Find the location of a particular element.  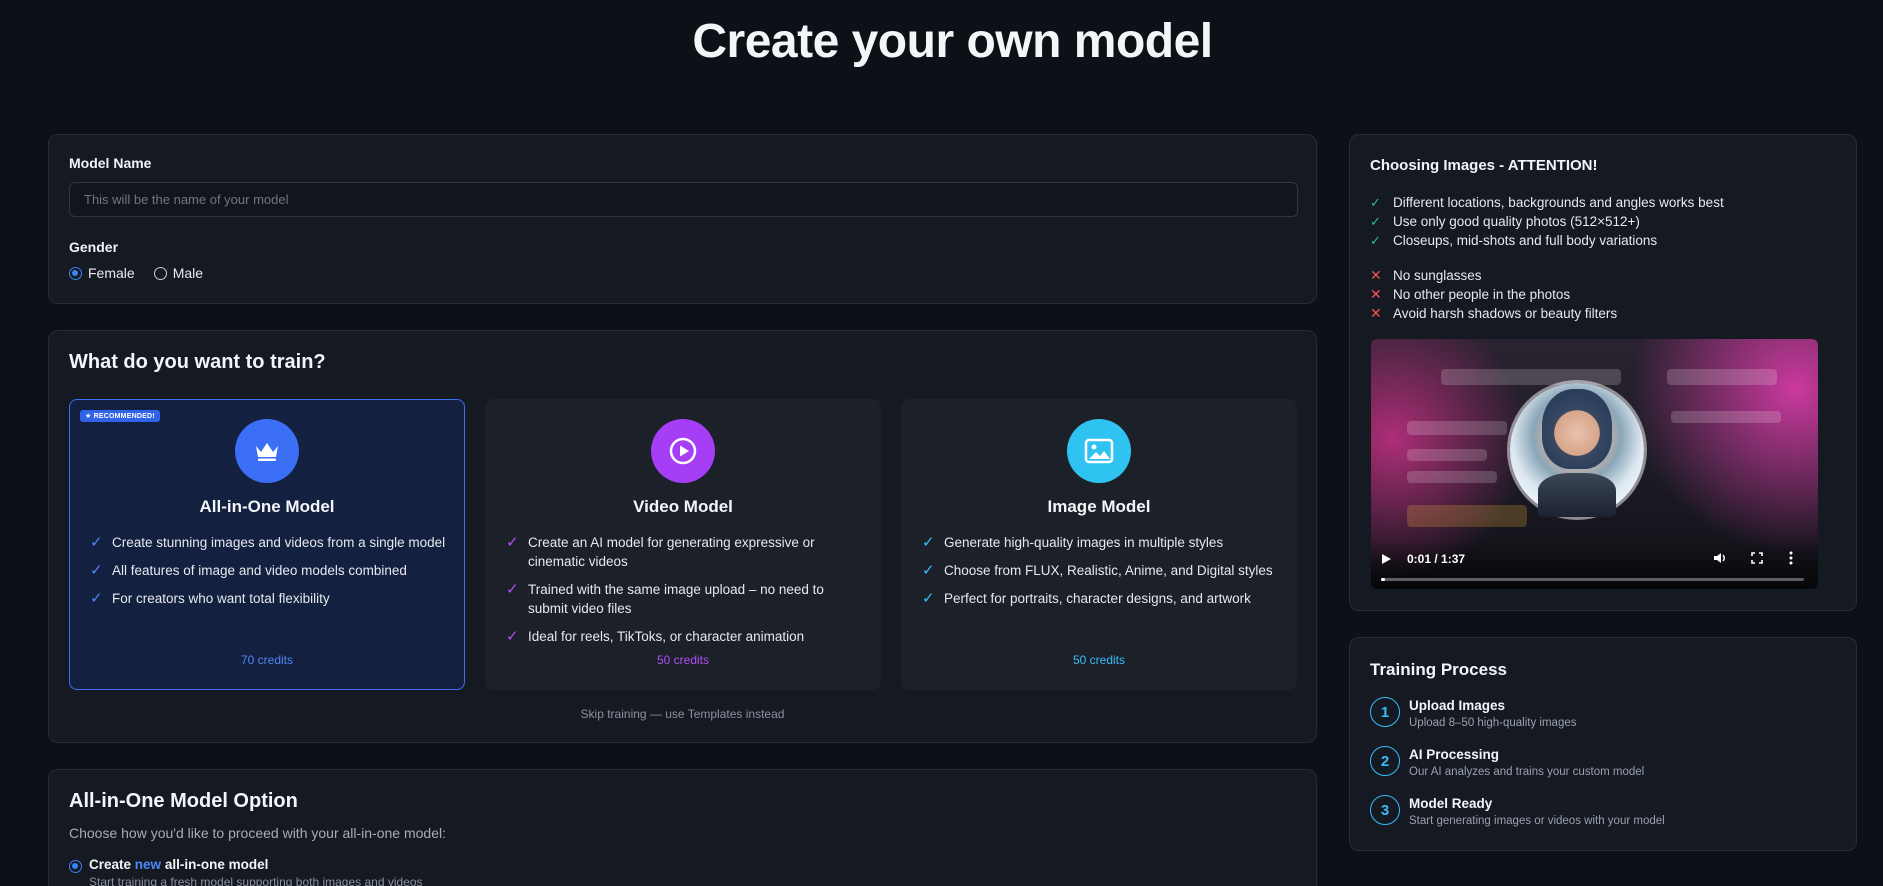

train-type-title: What do you want to train? is located at coordinates (197, 362).